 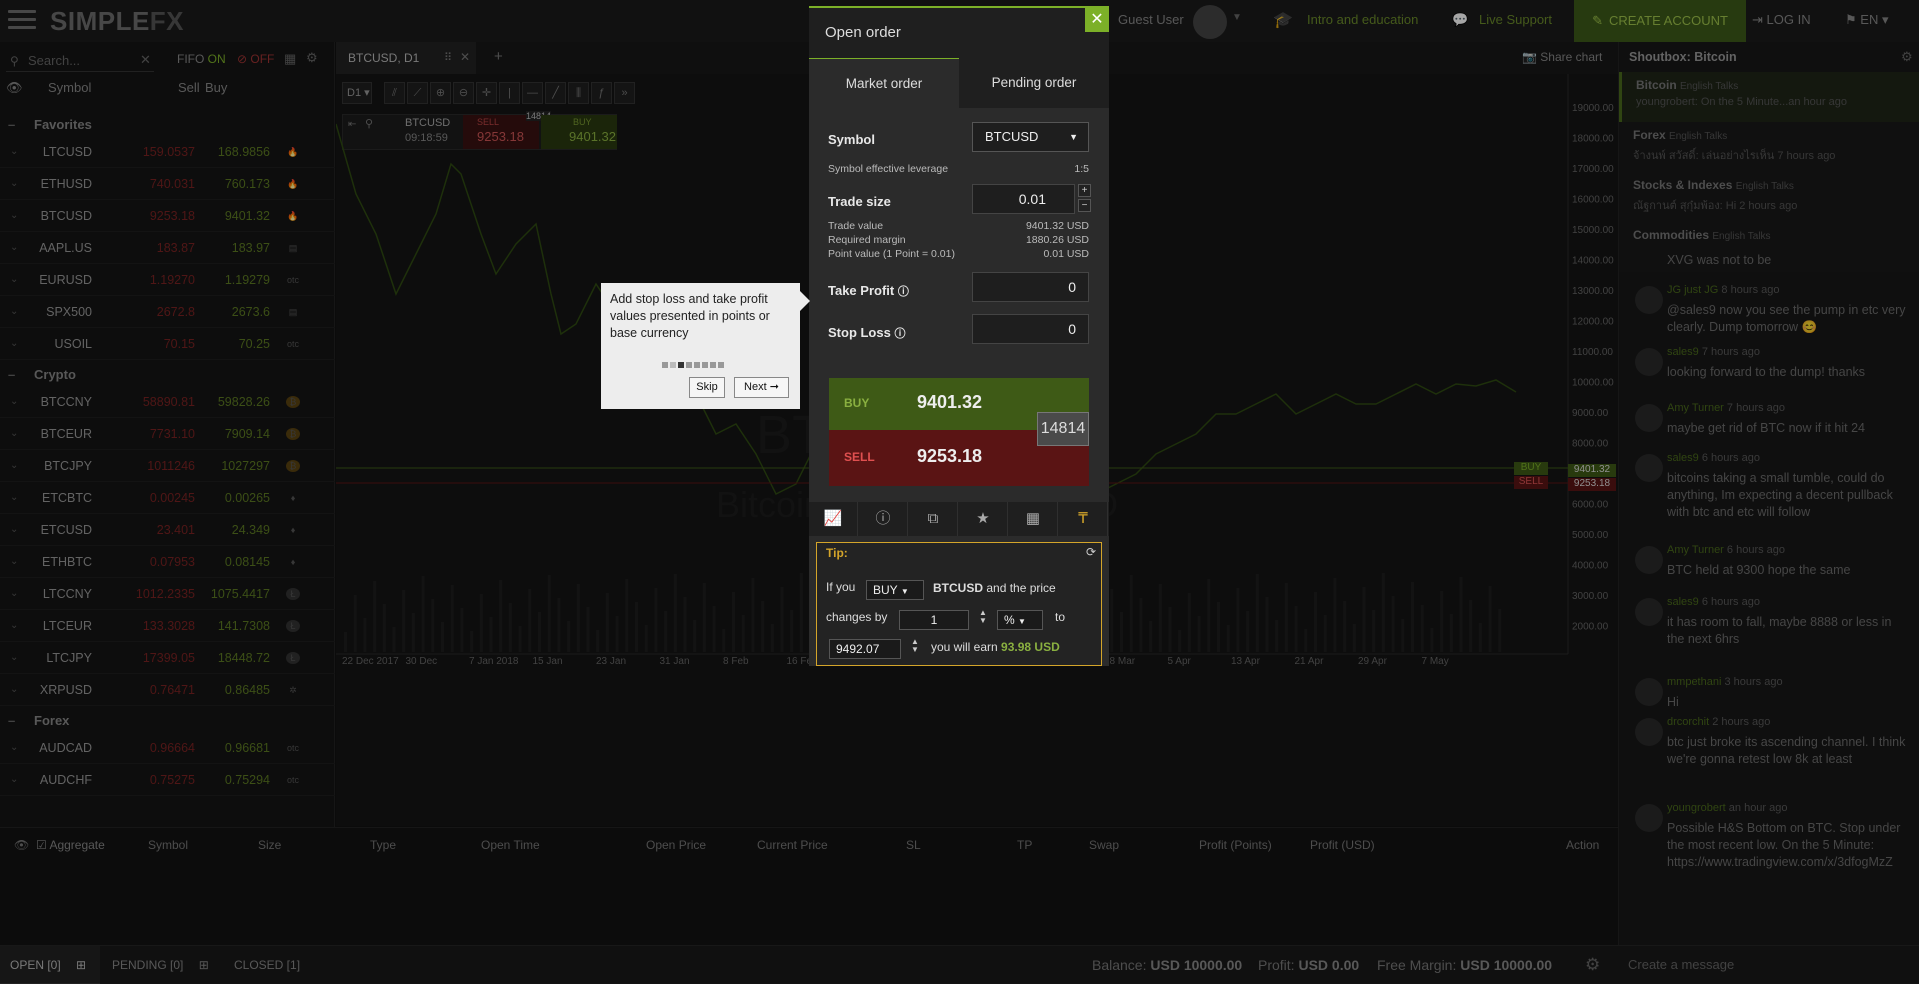 I want to click on decrease-size-button: −, so click(x=1084, y=205).